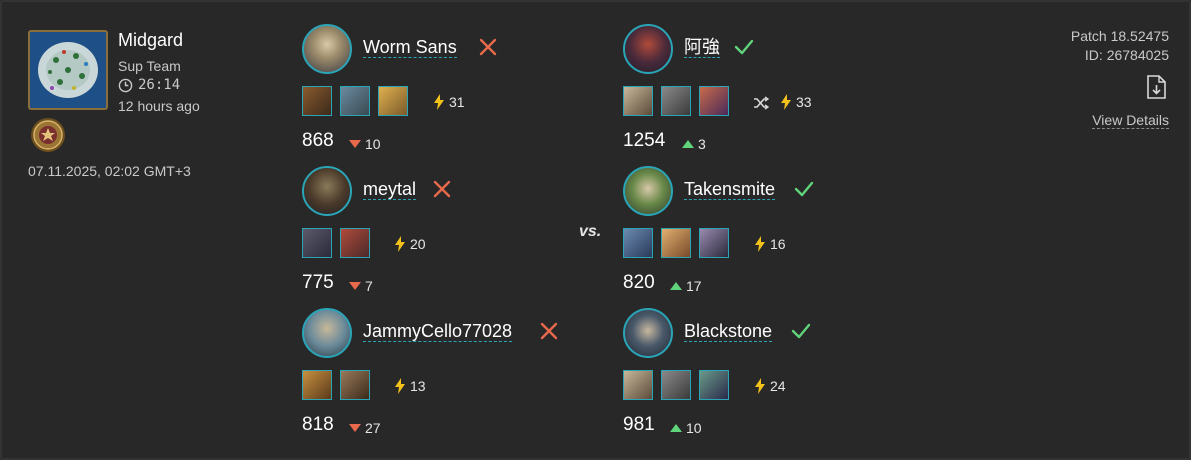 This screenshot has width=1191, height=460. What do you see at coordinates (159, 85) in the screenshot?
I see `duration-value: 26:14` at bounding box center [159, 85].